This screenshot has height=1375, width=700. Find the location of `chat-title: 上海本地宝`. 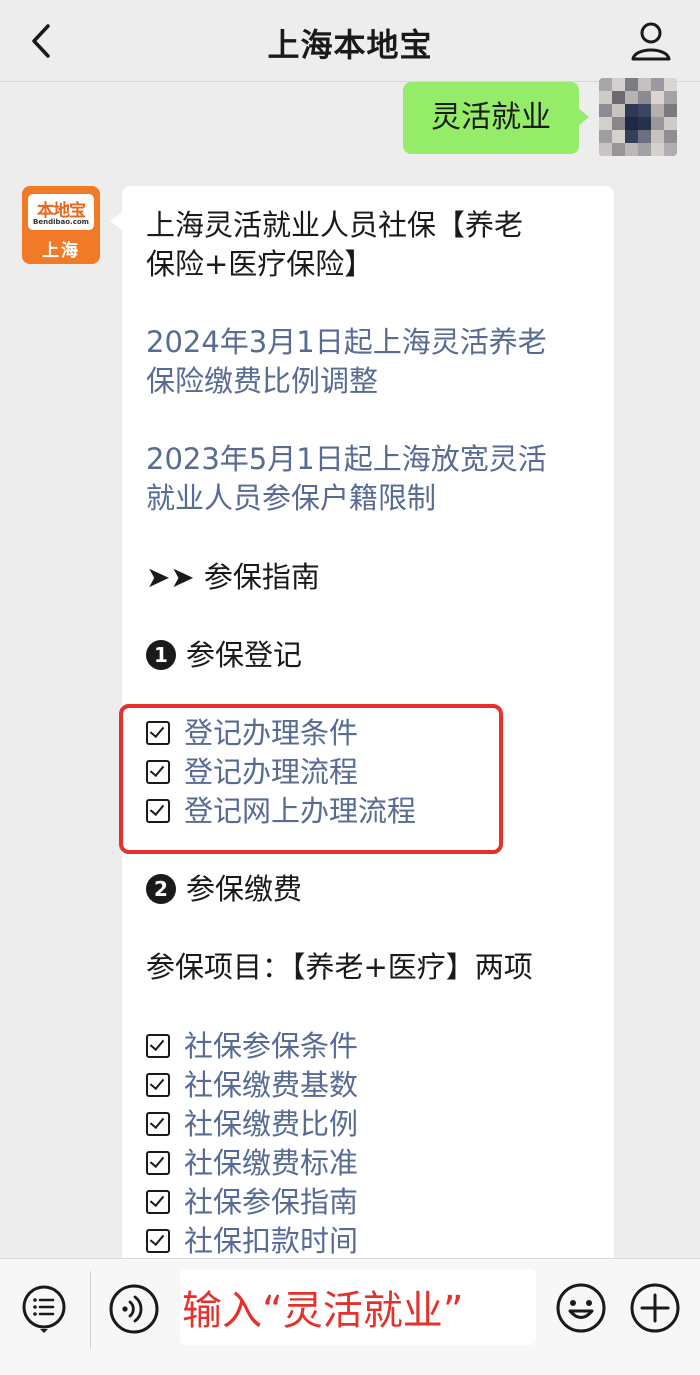

chat-title: 上海本地宝 is located at coordinates (350, 45).